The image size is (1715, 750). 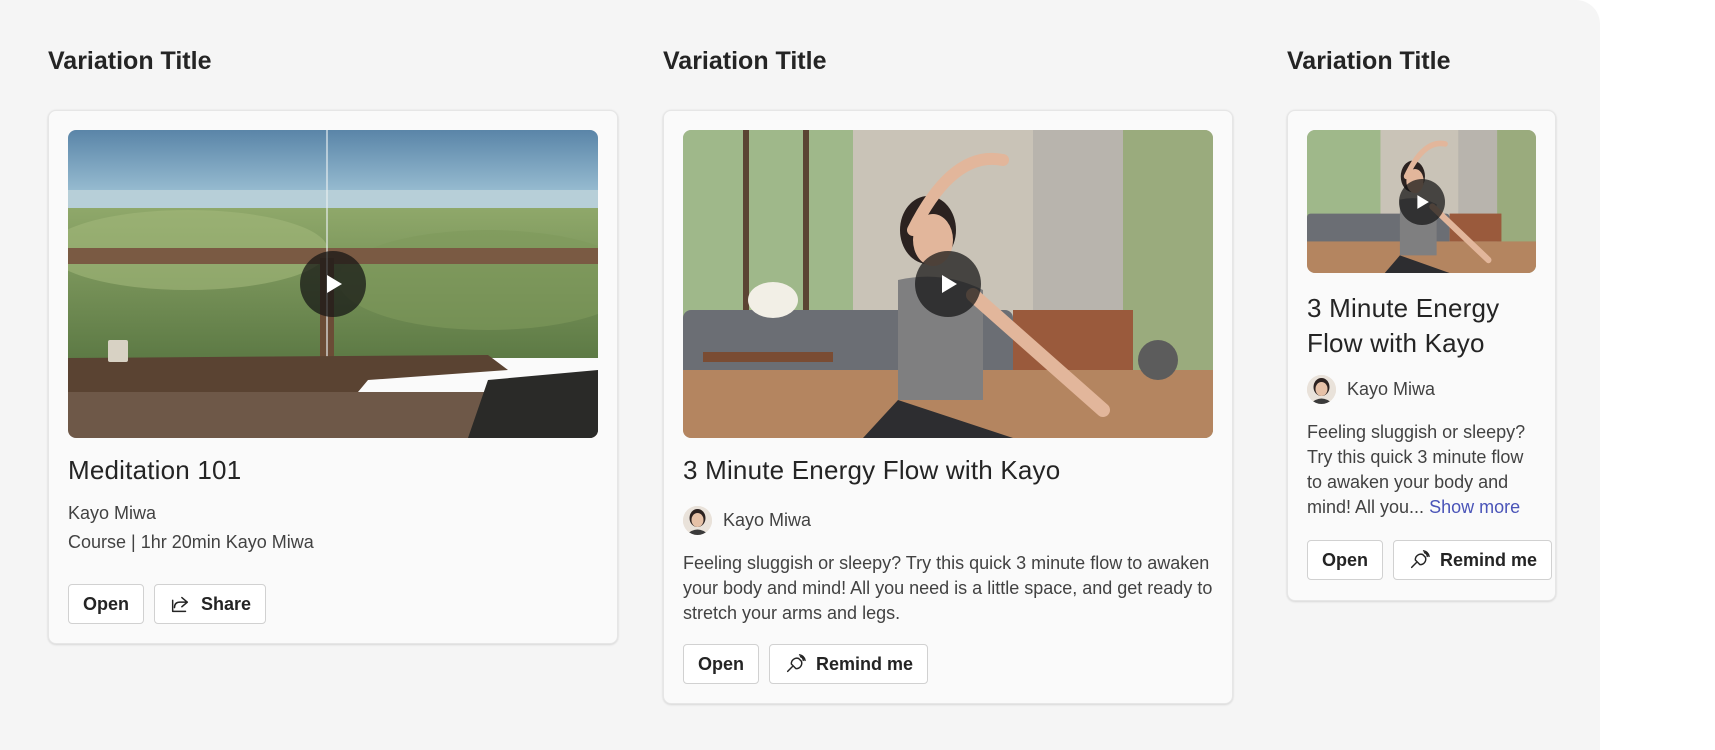 What do you see at coordinates (191, 542) in the screenshot?
I see `course-meta: Course | 1hr 20min Kayo Miwa` at bounding box center [191, 542].